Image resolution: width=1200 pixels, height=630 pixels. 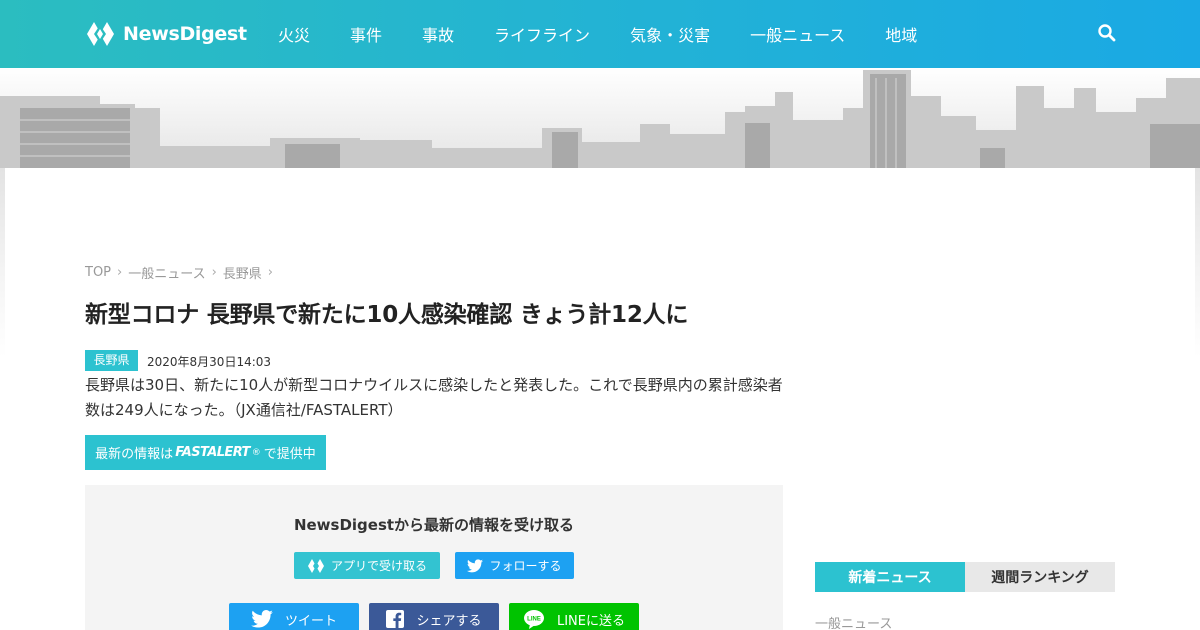 What do you see at coordinates (1107, 33) in the screenshot?
I see `search-icon` at bounding box center [1107, 33].